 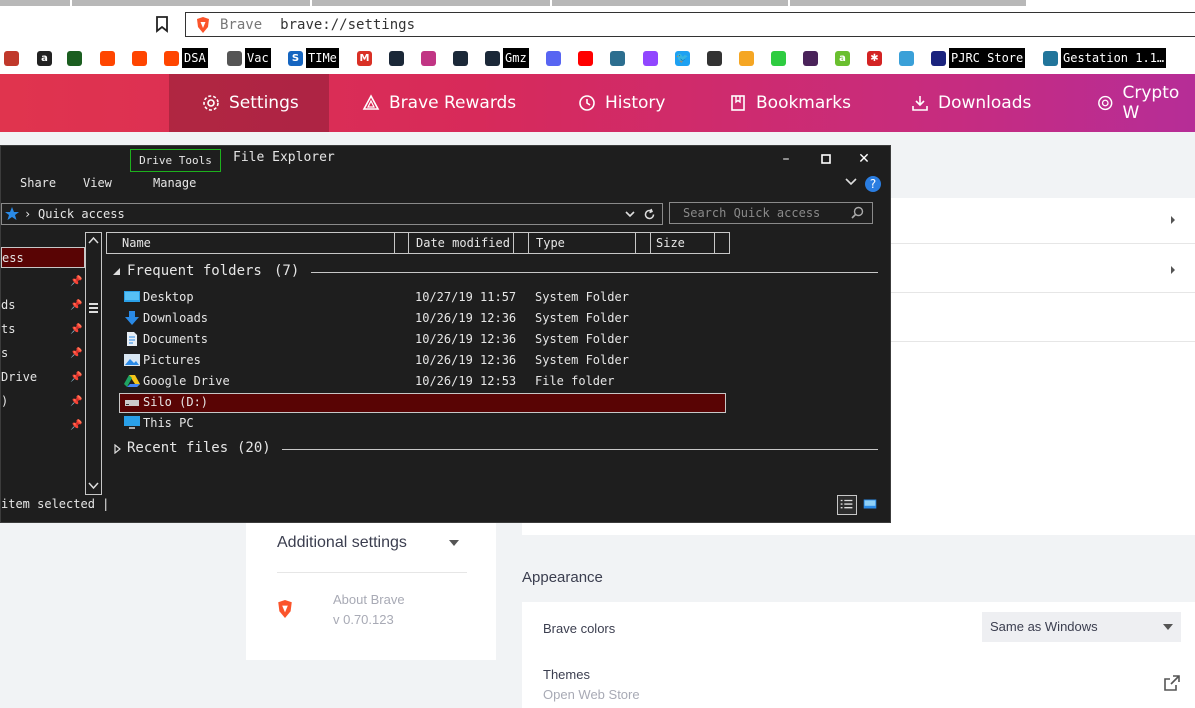 What do you see at coordinates (550, 243) in the screenshot?
I see `column-type: Type` at bounding box center [550, 243].